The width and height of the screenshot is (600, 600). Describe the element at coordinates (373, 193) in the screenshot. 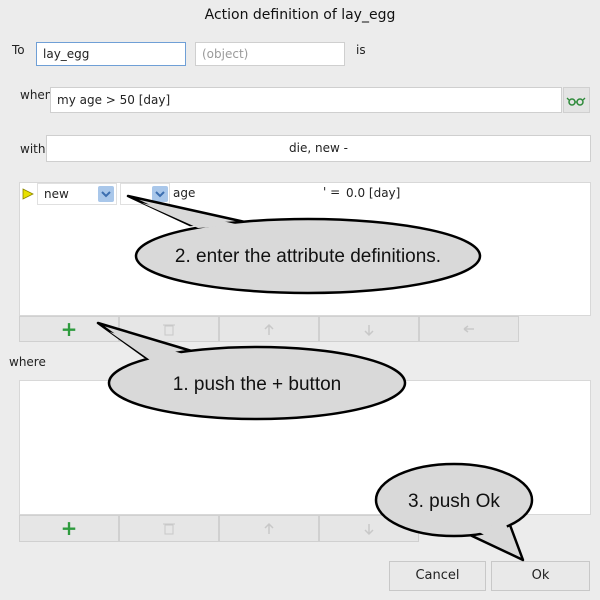

I see `attribute-value: 0.0 [day]` at that location.